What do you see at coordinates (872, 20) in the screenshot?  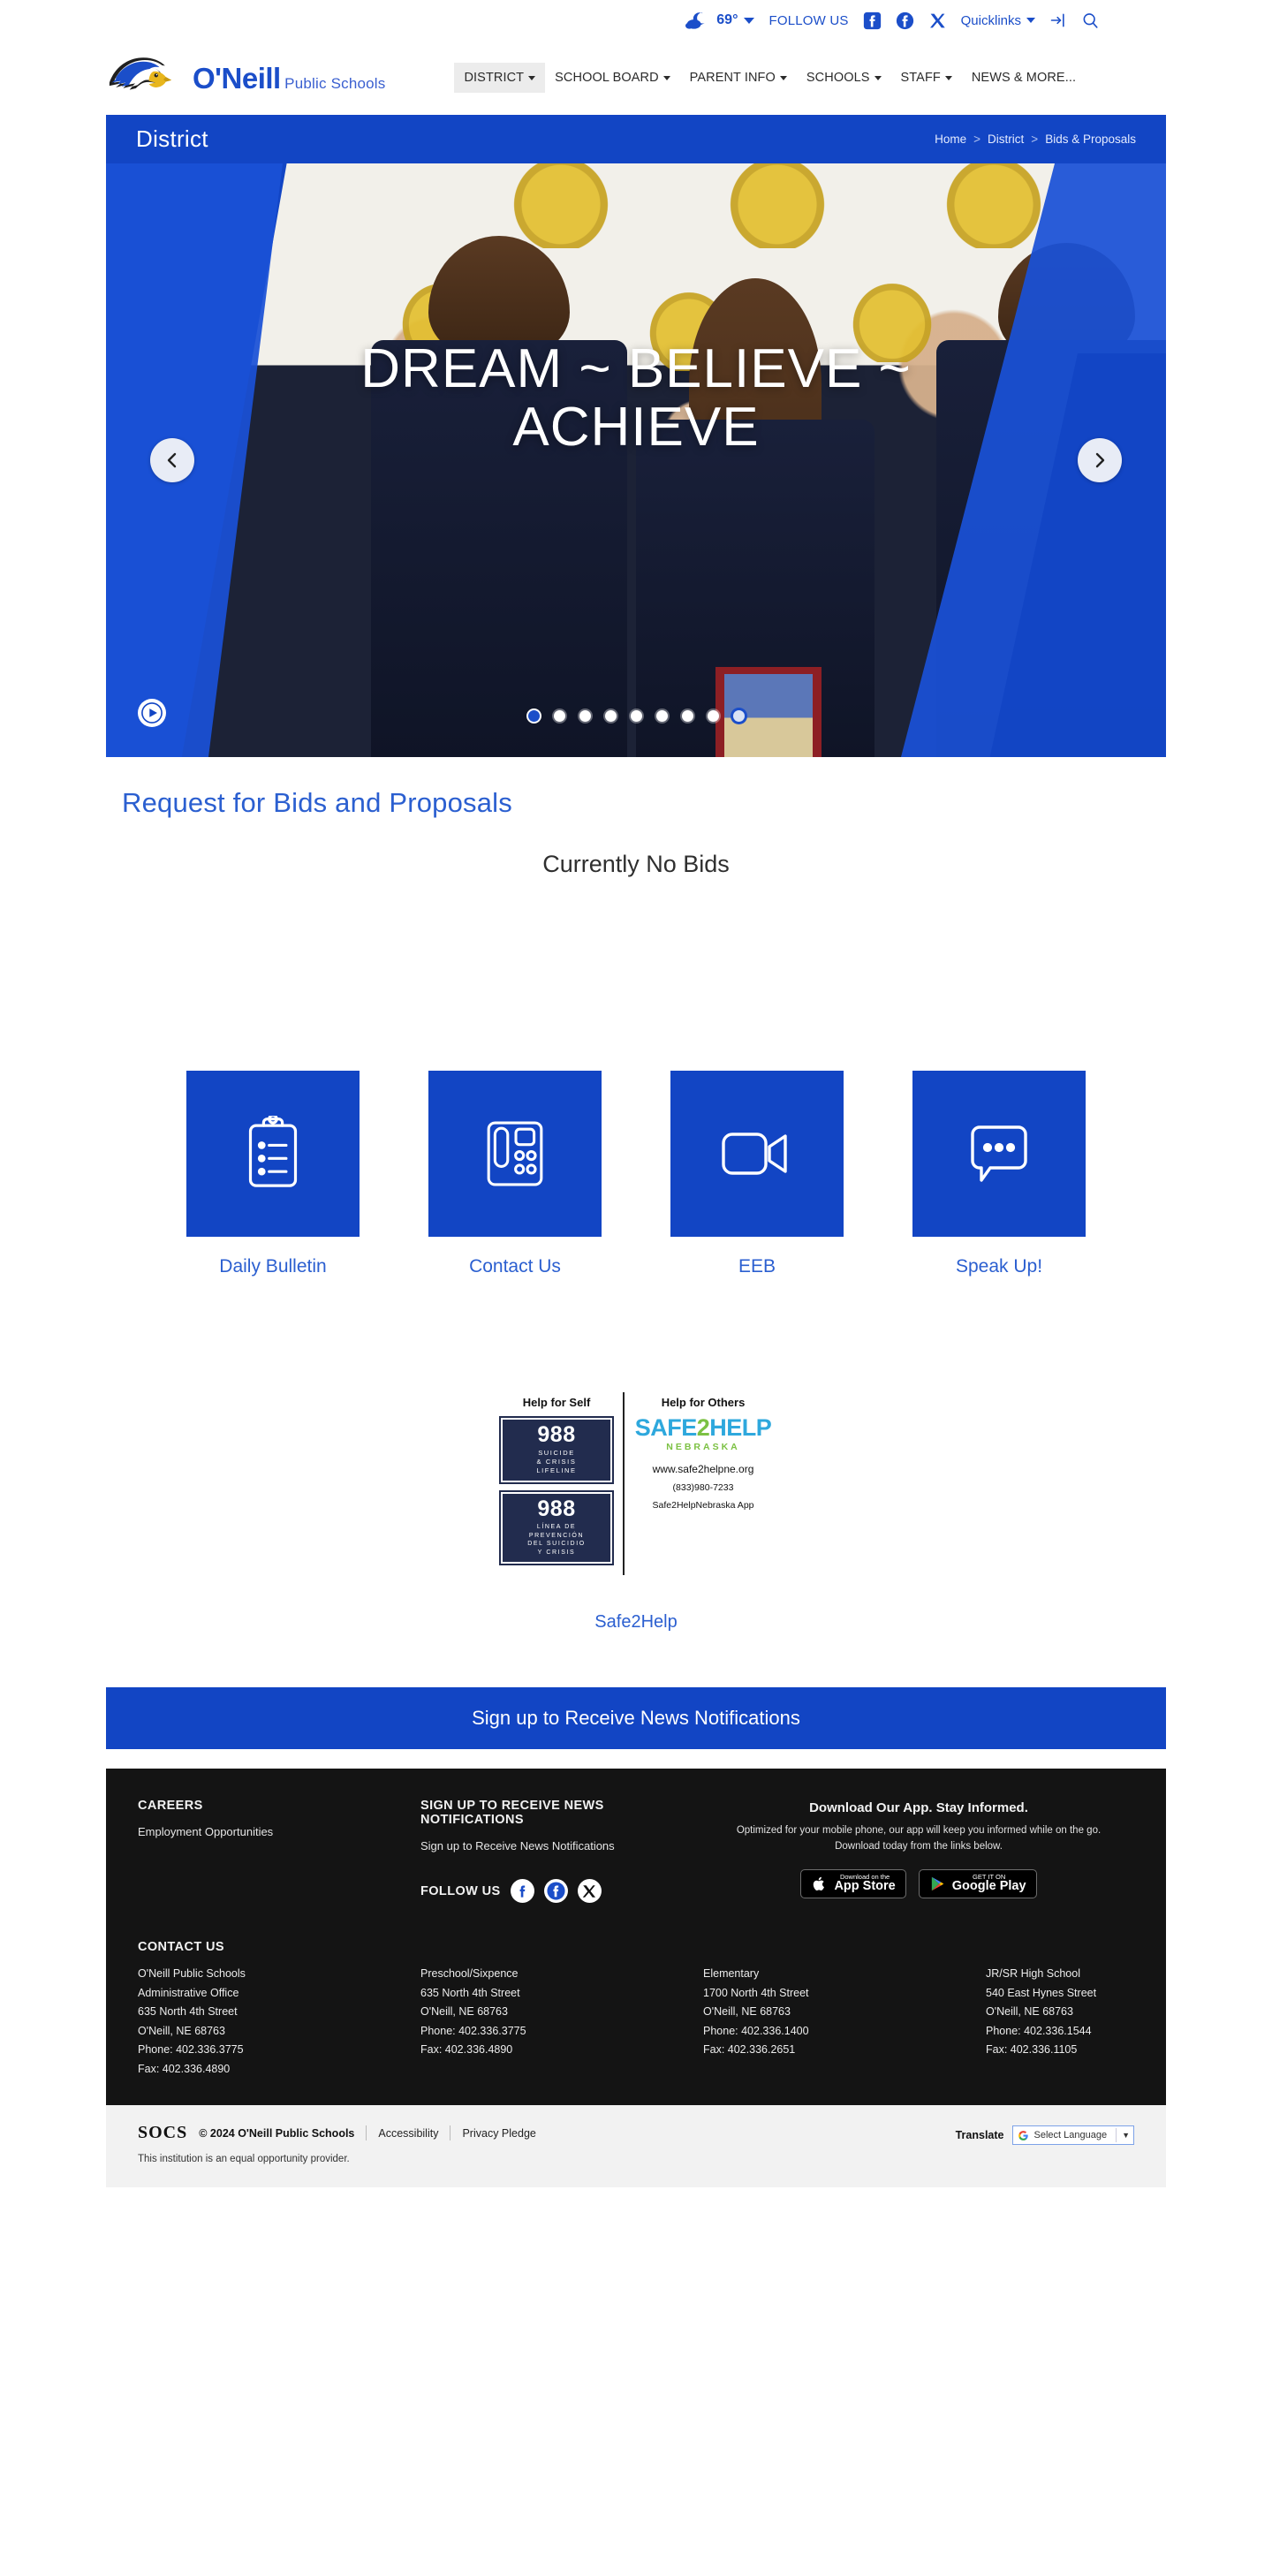 I see `facebook-square-icon` at bounding box center [872, 20].